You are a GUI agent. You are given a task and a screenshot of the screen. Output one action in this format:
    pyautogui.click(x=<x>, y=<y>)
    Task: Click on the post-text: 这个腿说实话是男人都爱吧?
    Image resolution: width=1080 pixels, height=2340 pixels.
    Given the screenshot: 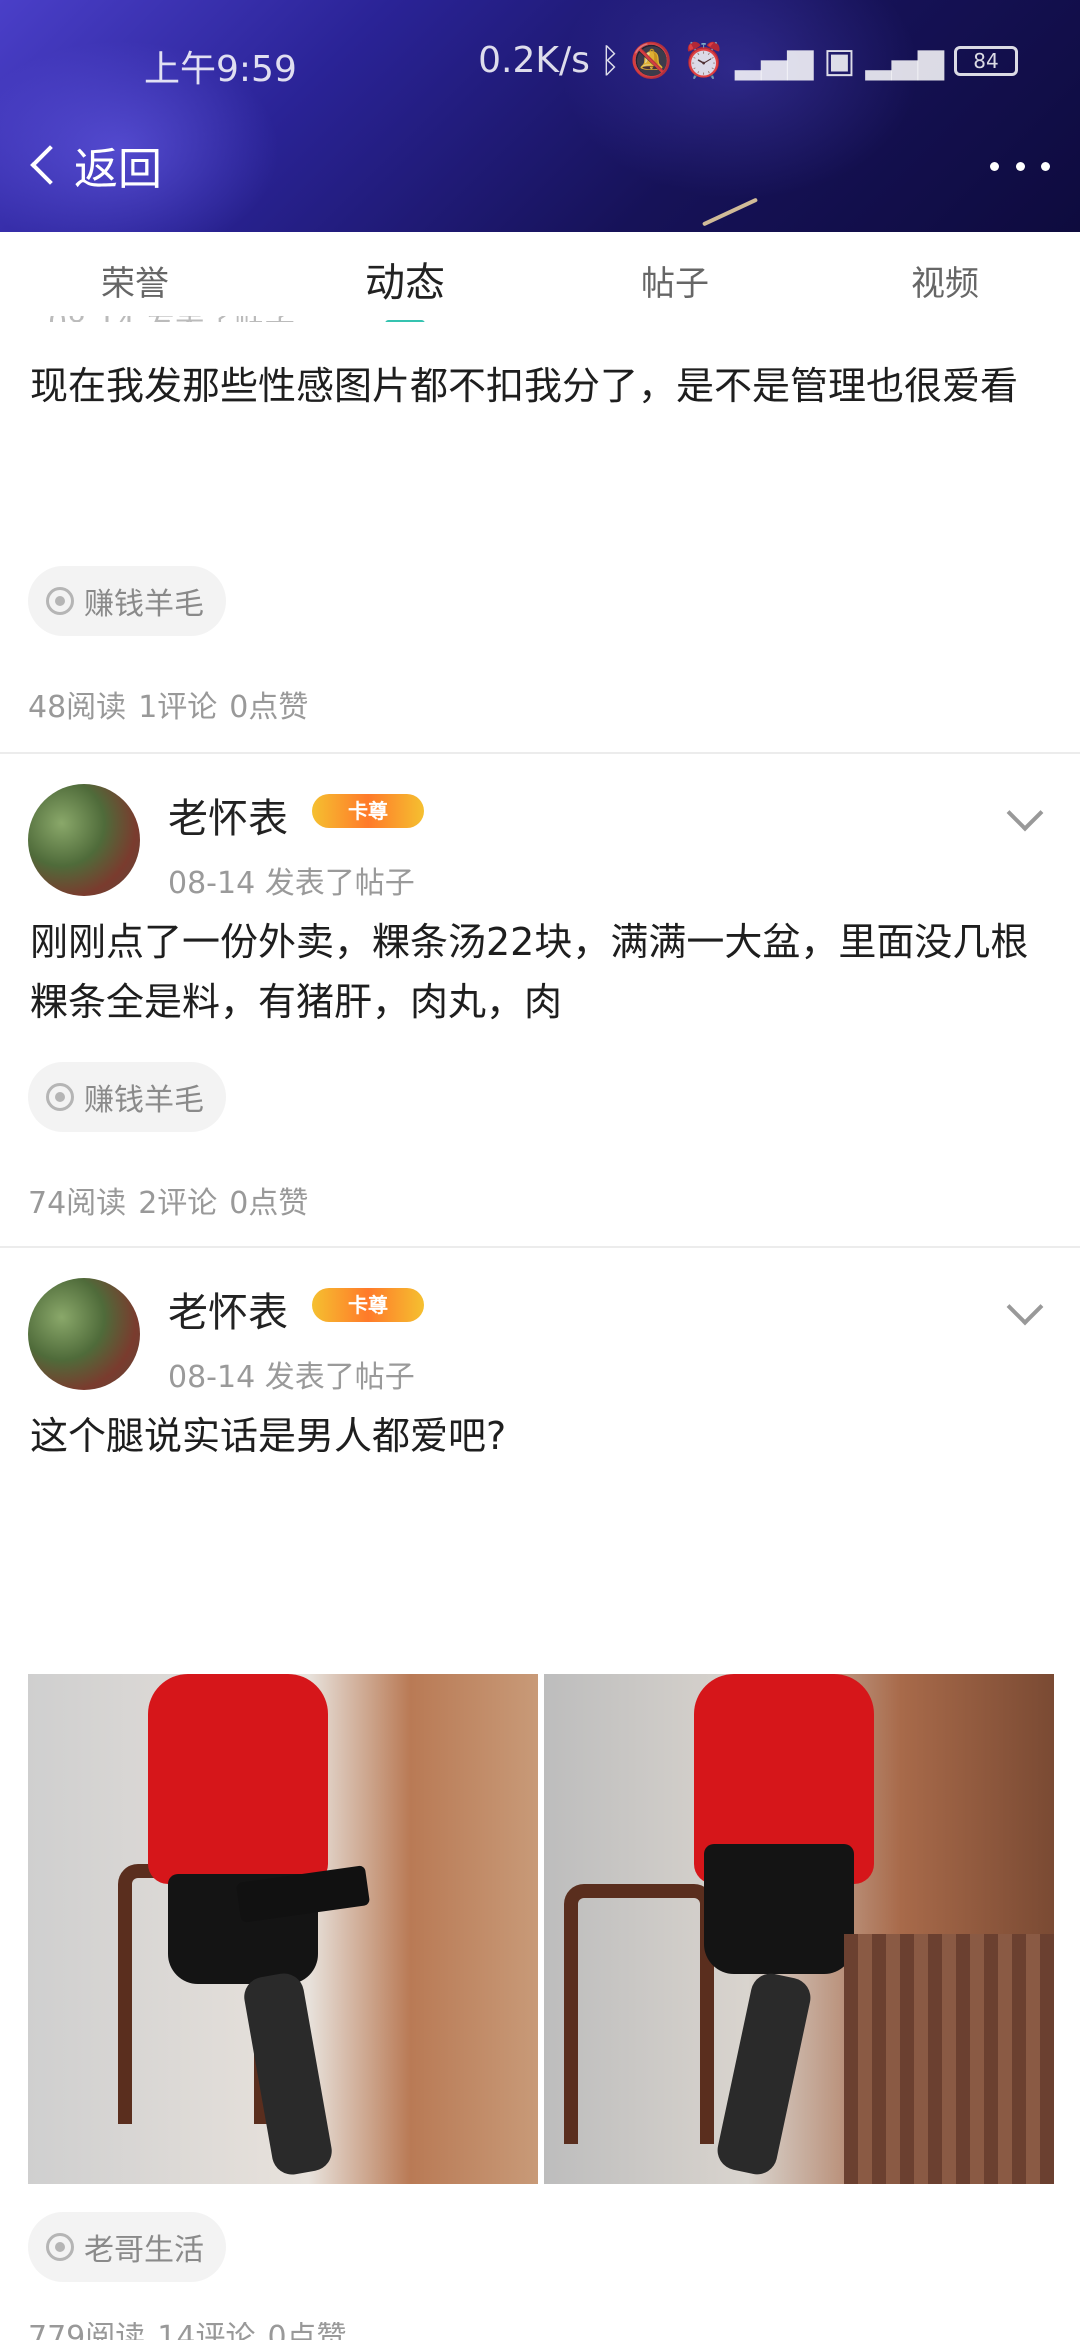 What is the action you would take?
    pyautogui.click(x=545, y=1436)
    